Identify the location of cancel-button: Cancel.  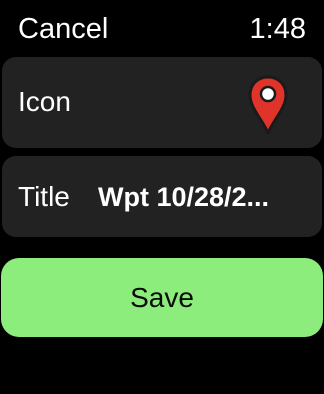
(63, 29).